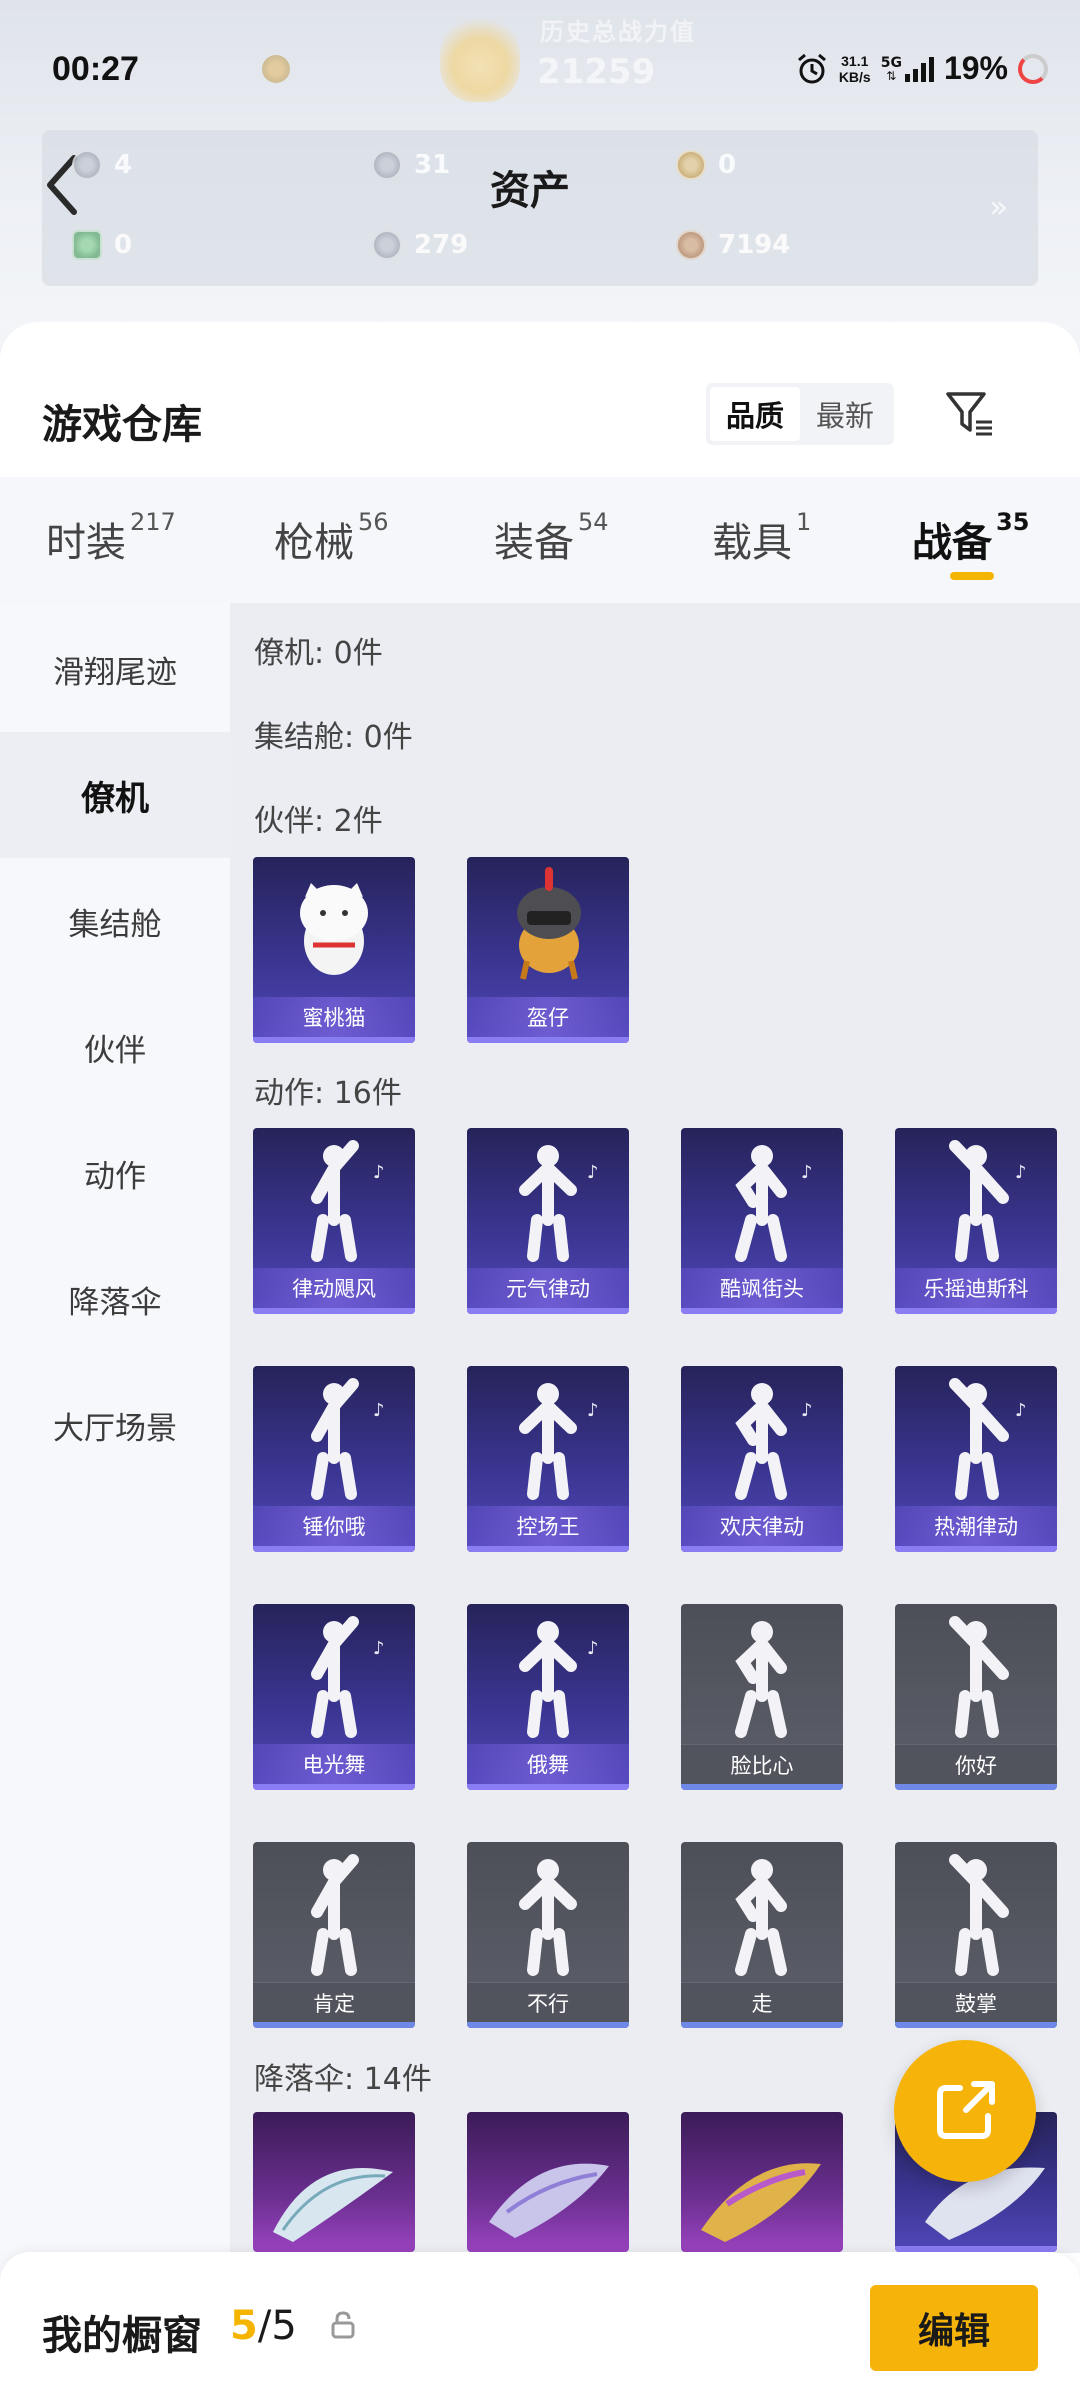 This screenshot has height=2400, width=1080. What do you see at coordinates (111, 538) in the screenshot?
I see `tab-fashion: 时装 217` at bounding box center [111, 538].